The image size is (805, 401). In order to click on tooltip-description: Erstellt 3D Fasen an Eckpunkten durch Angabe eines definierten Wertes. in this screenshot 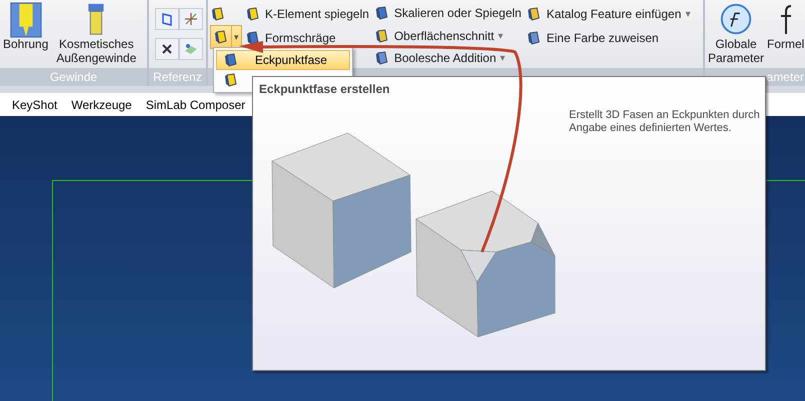, I will do `click(665, 122)`.